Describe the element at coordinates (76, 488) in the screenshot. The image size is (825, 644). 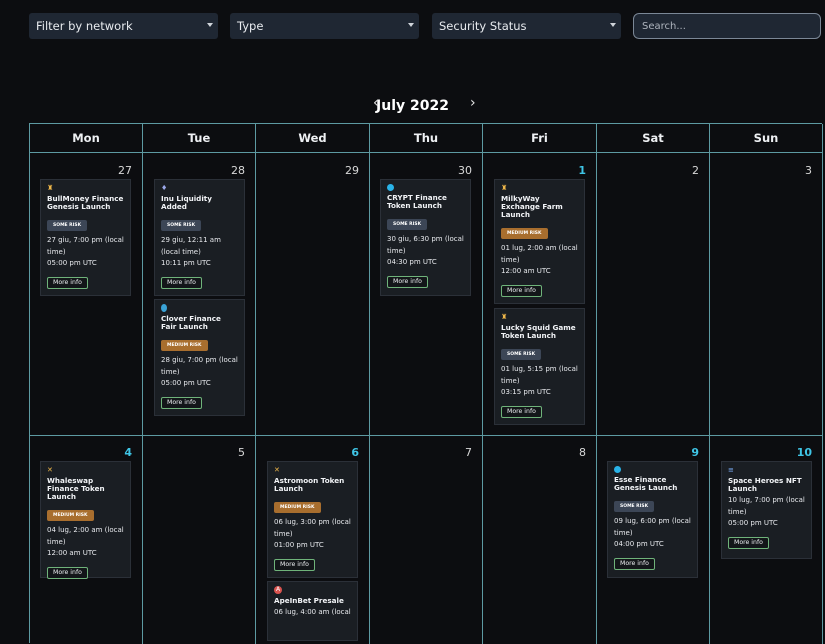
I see `event-title: Whaleswap Finance Token Launch` at that location.